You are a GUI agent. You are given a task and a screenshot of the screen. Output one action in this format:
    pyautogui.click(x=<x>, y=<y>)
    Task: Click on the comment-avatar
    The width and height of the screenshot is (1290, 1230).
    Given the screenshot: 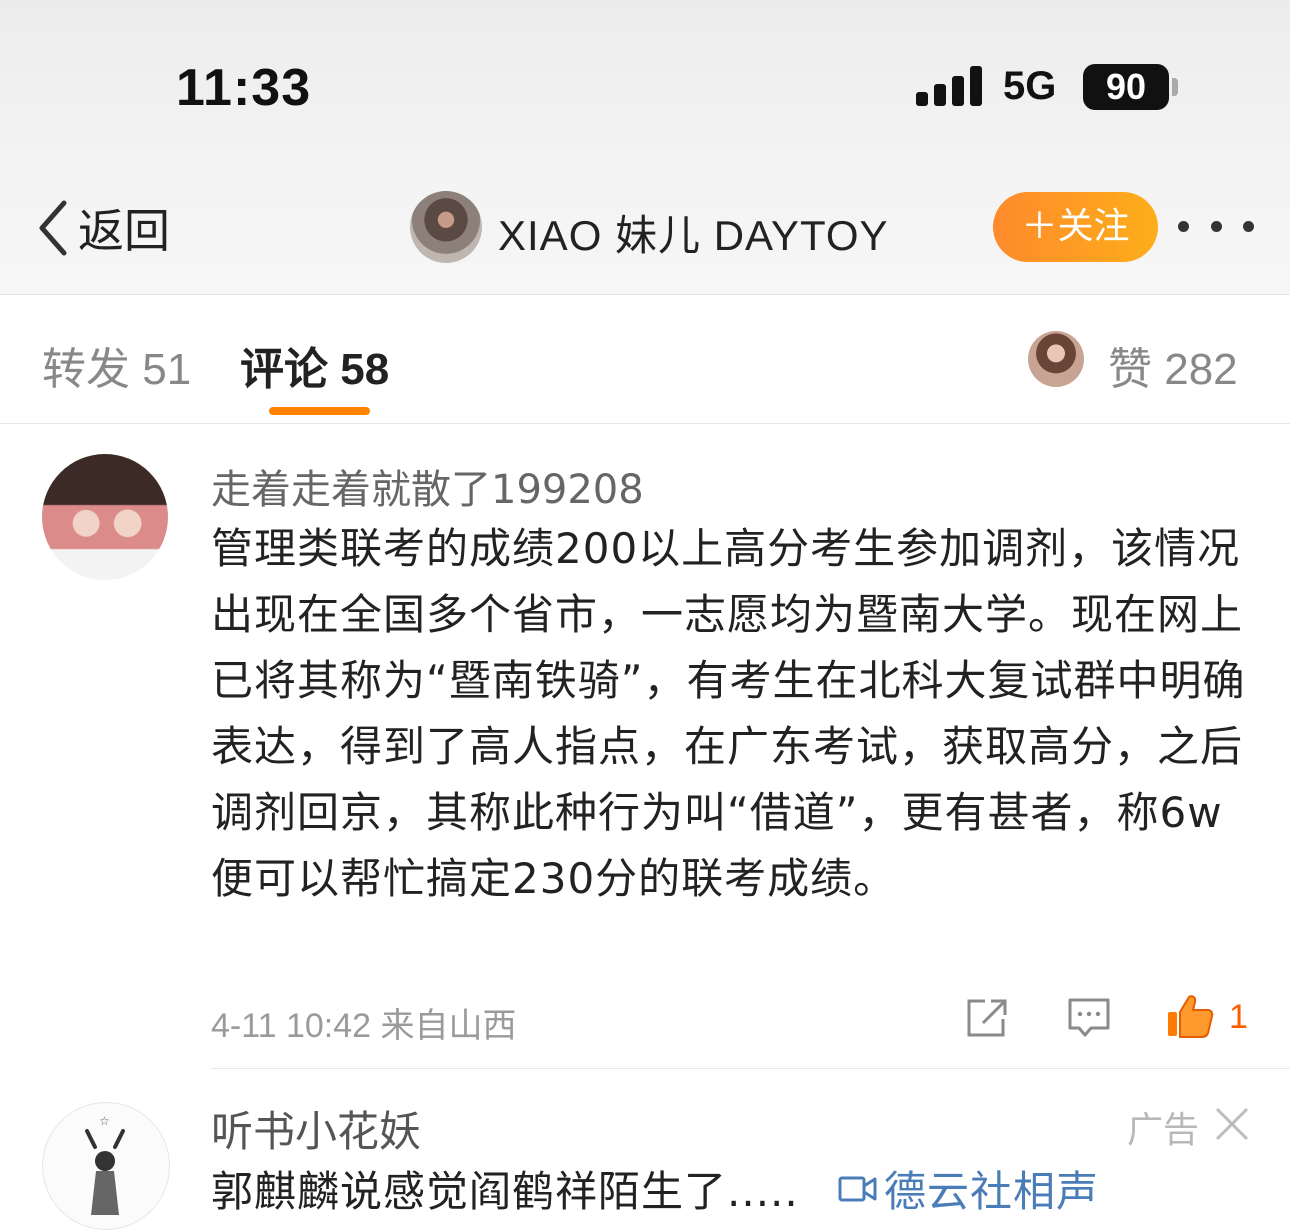 What is the action you would take?
    pyautogui.click(x=105, y=517)
    